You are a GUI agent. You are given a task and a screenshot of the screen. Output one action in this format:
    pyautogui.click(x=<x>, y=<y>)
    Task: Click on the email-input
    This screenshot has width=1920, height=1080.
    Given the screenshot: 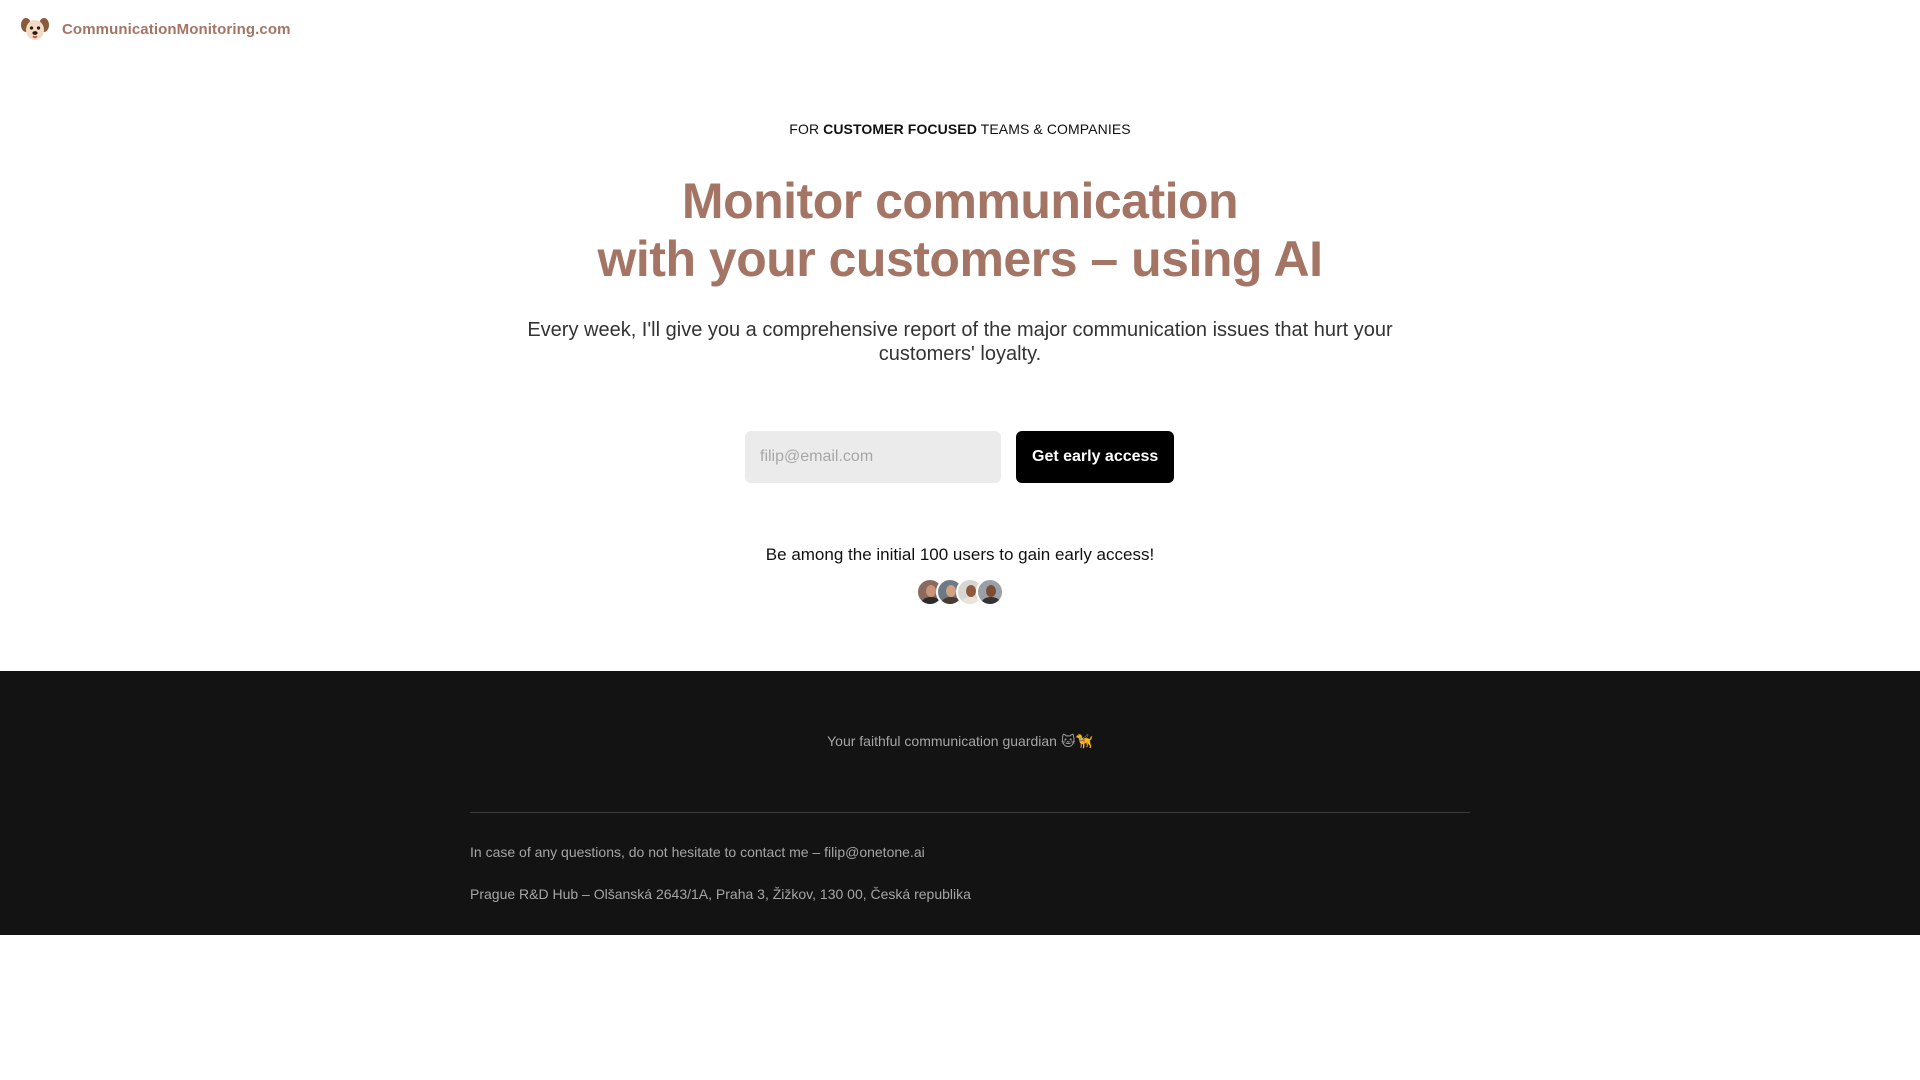 What is the action you would take?
    pyautogui.click(x=873, y=457)
    